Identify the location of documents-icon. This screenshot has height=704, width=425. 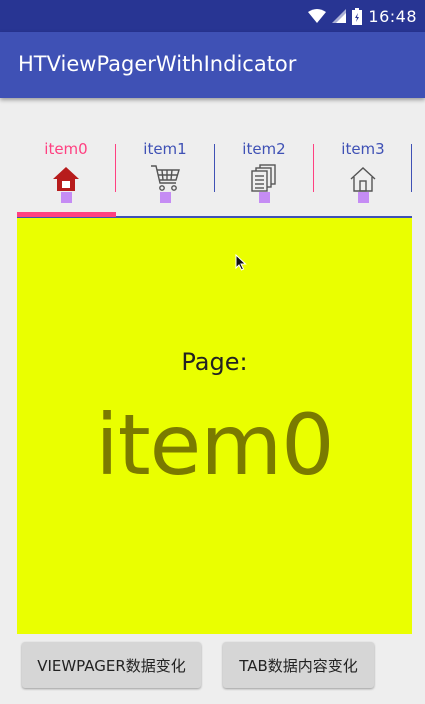
(264, 178).